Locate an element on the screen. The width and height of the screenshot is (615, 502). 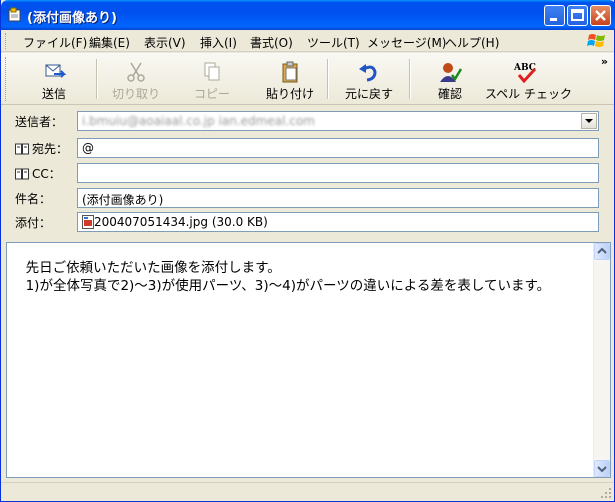
menu-insert: 挿入(I) is located at coordinates (218, 42).